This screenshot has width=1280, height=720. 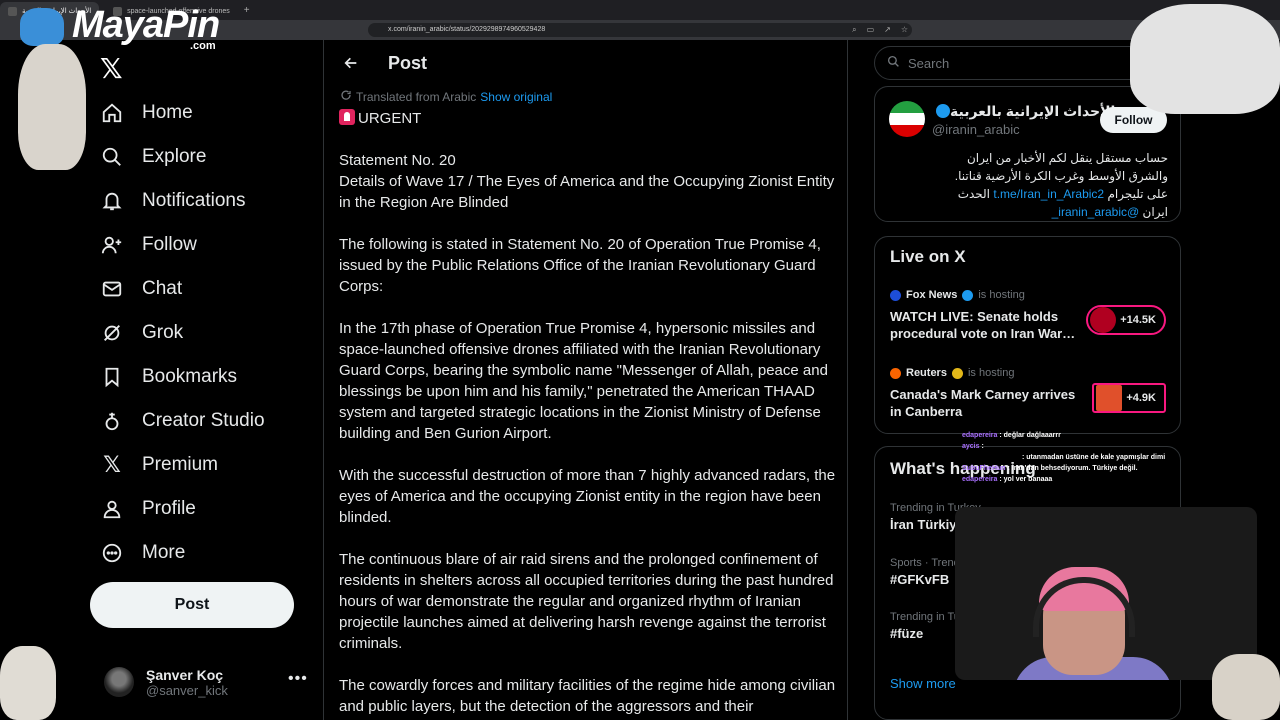 What do you see at coordinates (162, 288) in the screenshot?
I see `nav-item-label: Chat` at bounding box center [162, 288].